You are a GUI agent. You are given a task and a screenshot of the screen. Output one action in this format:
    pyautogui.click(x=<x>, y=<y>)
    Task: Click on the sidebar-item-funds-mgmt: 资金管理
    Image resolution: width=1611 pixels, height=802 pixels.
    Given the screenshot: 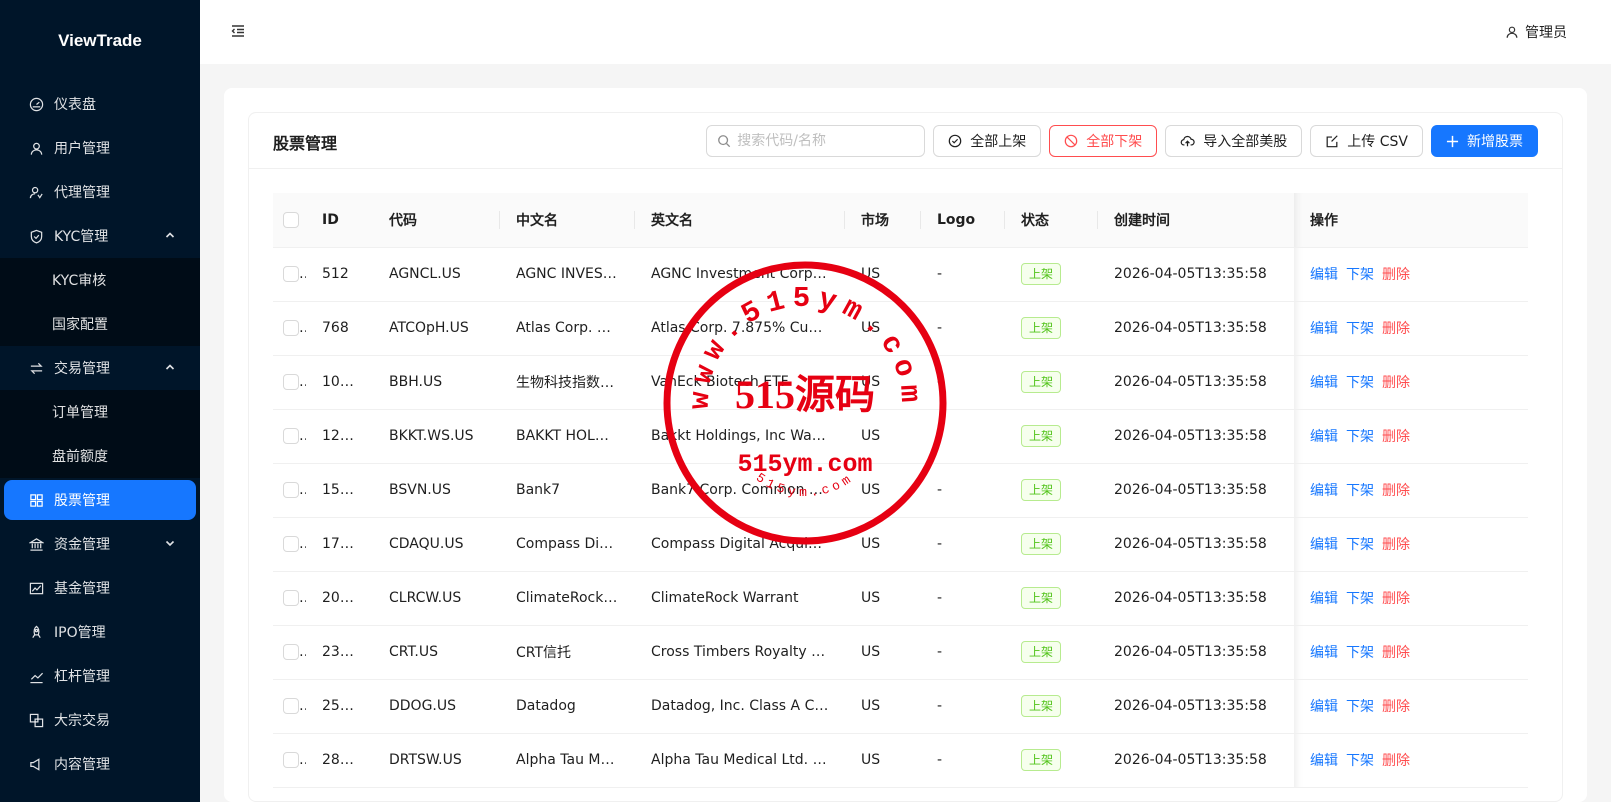 What is the action you would take?
    pyautogui.click(x=100, y=544)
    